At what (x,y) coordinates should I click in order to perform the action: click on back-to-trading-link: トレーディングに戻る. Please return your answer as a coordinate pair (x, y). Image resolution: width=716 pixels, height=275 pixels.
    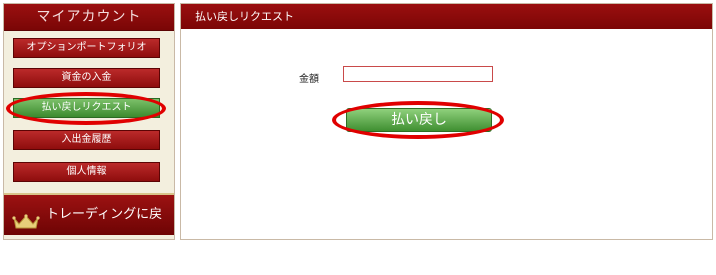
    Looking at the image, I should click on (89, 227).